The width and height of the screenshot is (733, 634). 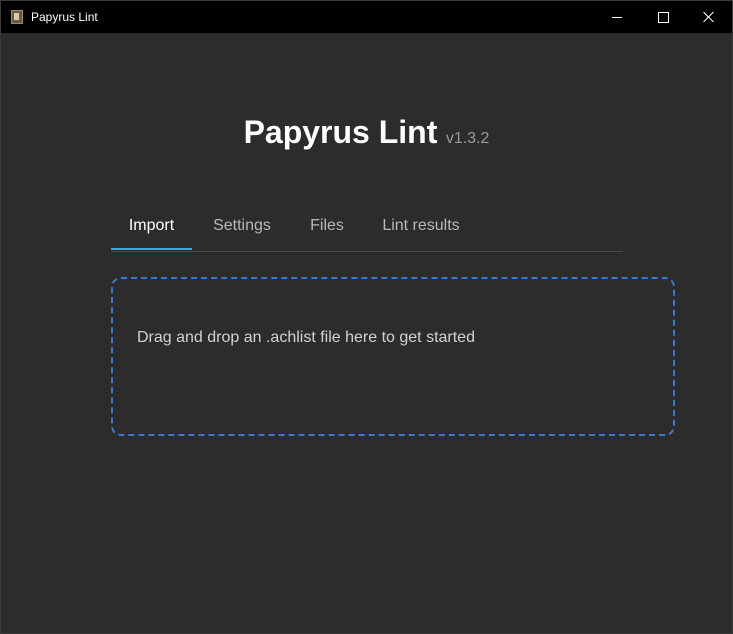 What do you see at coordinates (340, 132) in the screenshot?
I see `app-name: Papyrus Lint` at bounding box center [340, 132].